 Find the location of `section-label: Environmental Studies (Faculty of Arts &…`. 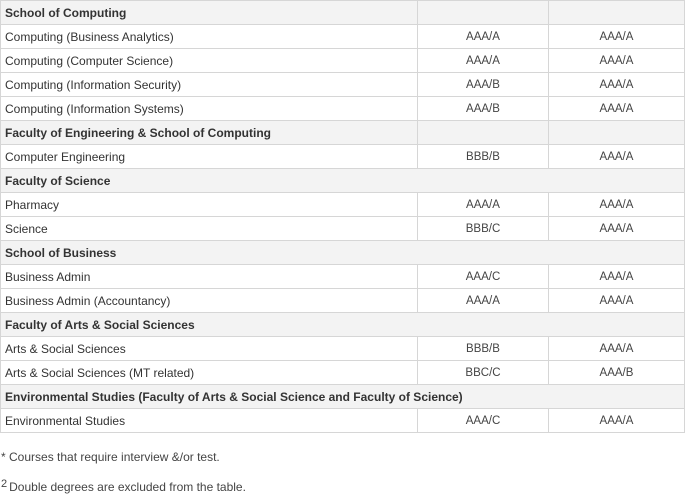

section-label: Environmental Studies (Faculty of Arts &… is located at coordinates (342, 396).